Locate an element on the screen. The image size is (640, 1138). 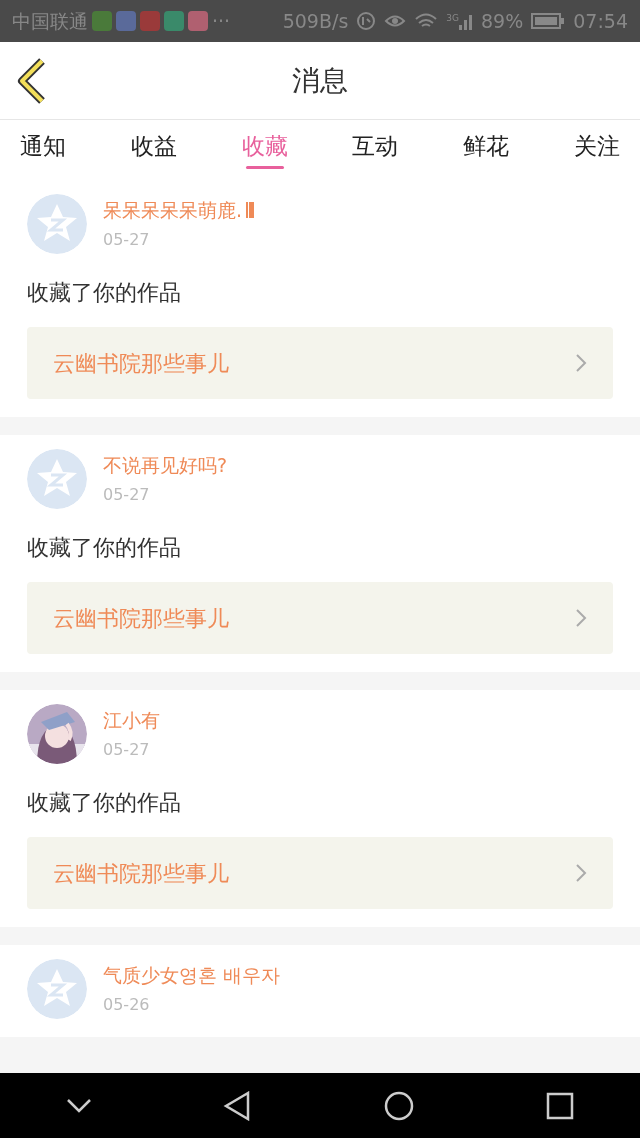
user-name: 江小有 is located at coordinates (131, 720).